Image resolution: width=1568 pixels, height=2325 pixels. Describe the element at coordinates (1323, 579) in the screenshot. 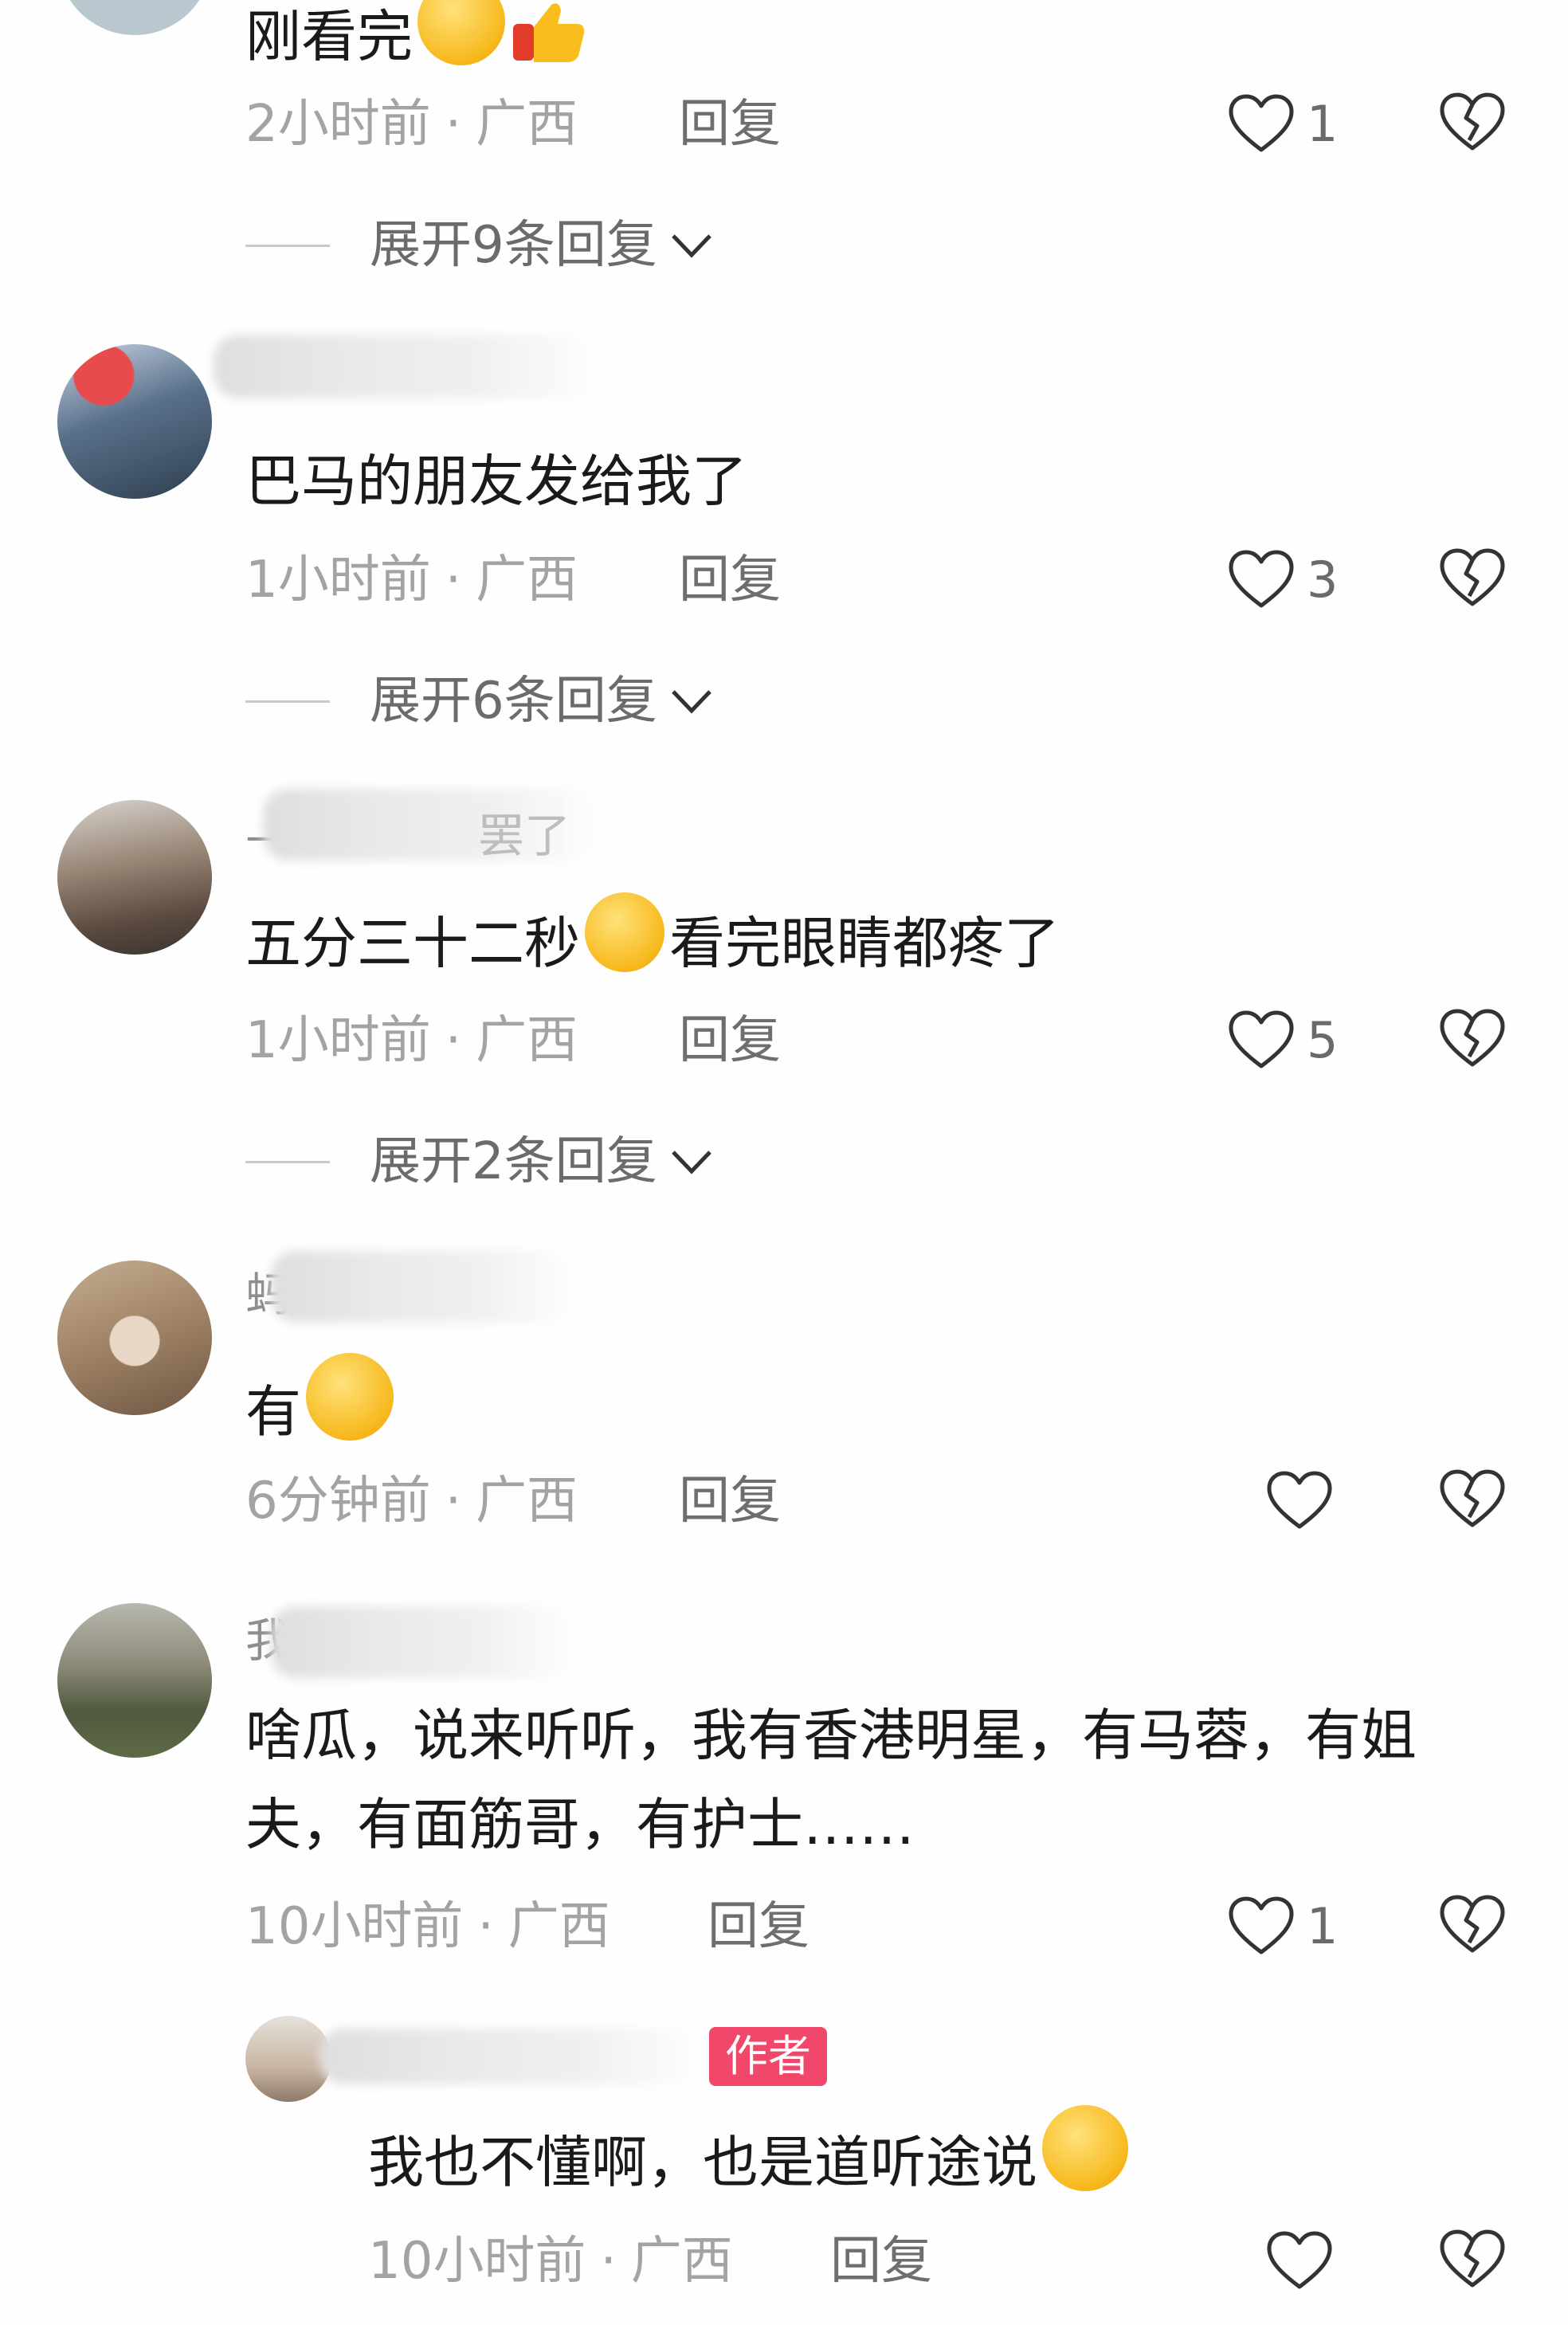

I see `like-count: 3` at that location.